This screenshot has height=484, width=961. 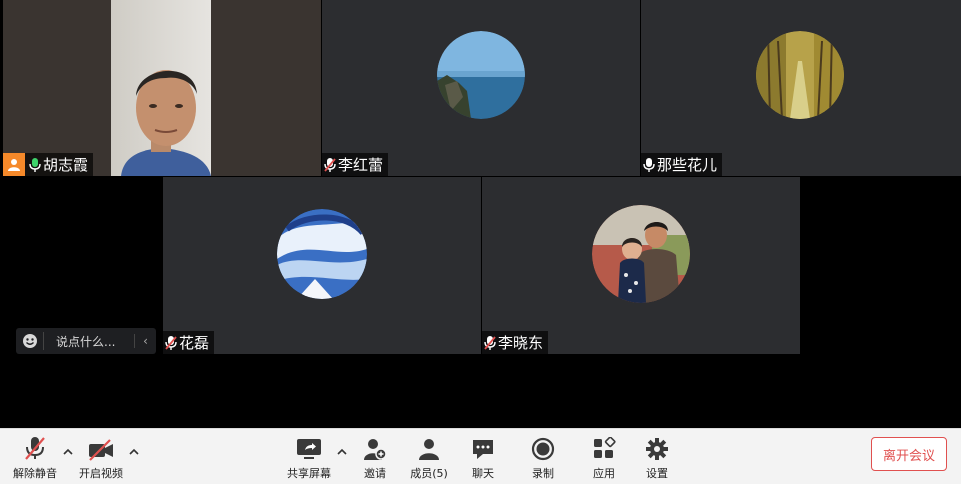 I want to click on participant-name-tag: 花磊, so click(x=189, y=342).